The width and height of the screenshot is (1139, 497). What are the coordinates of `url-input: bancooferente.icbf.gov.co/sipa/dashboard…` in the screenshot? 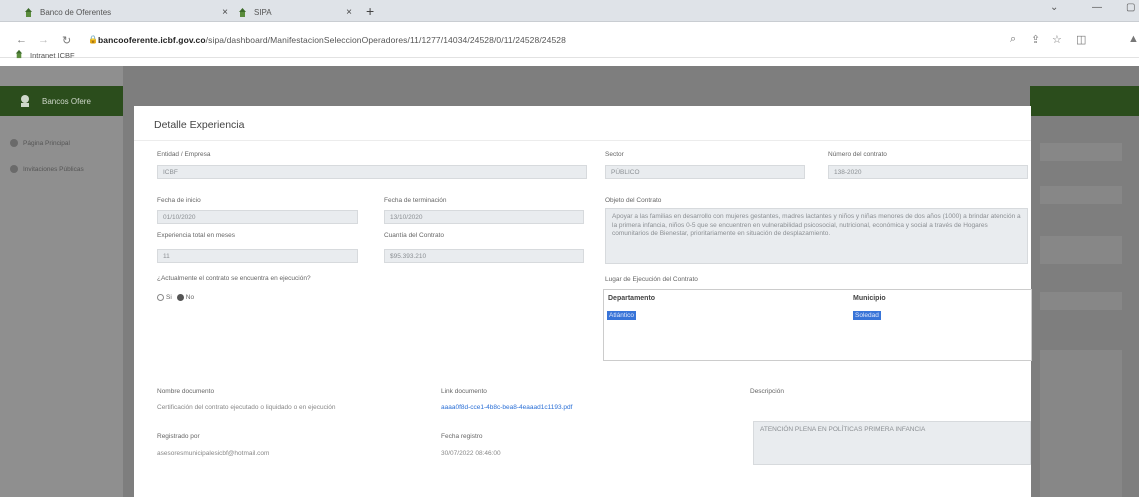 It's located at (332, 40).